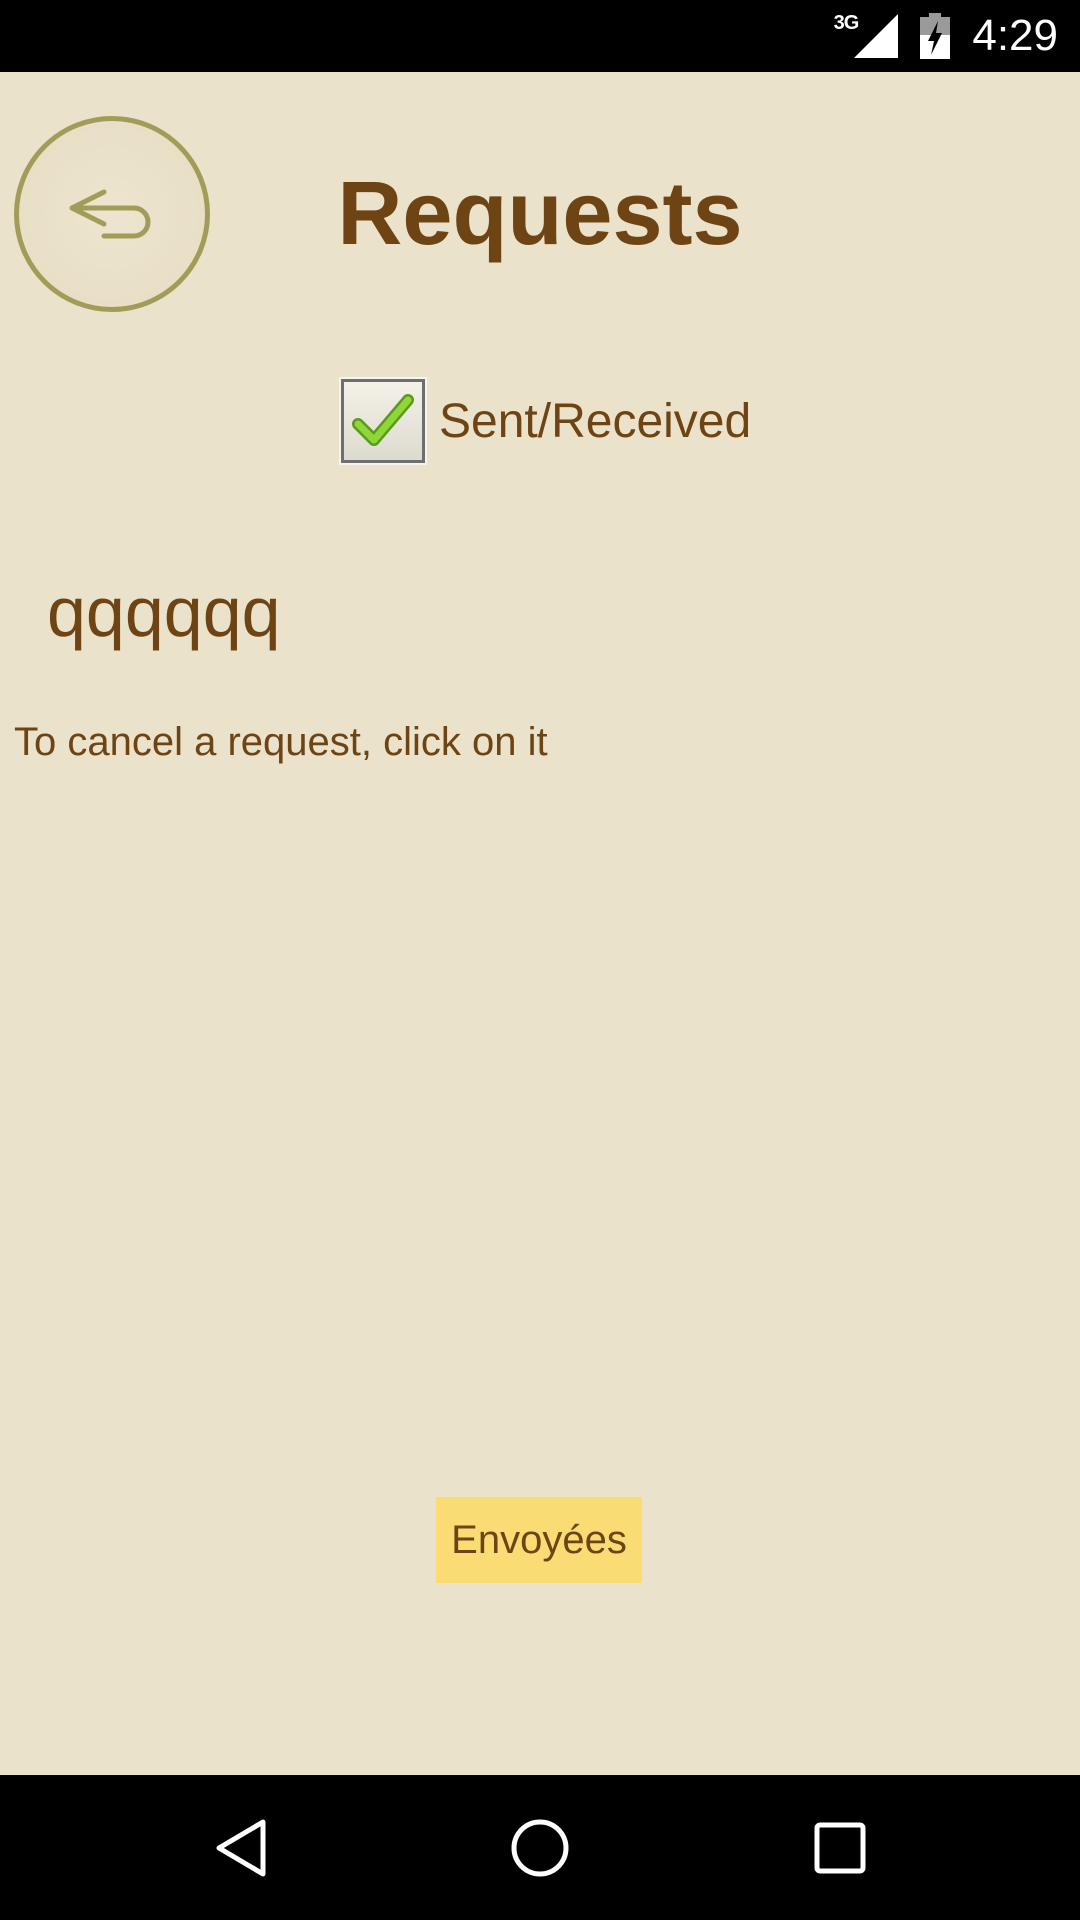 Image resolution: width=1080 pixels, height=1920 pixels. What do you see at coordinates (876, 36) in the screenshot?
I see `signal-icon` at bounding box center [876, 36].